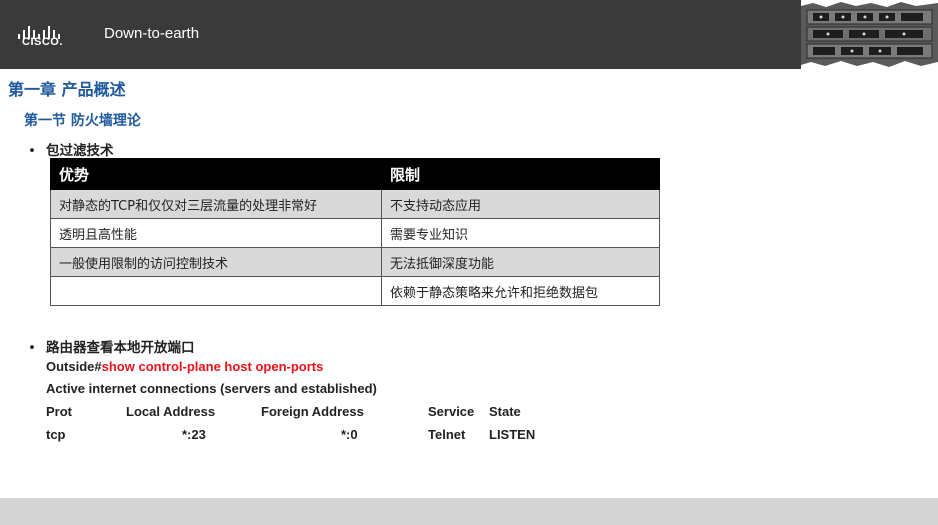  I want to click on cli-command: show control-plane host open-ports, so click(212, 366).